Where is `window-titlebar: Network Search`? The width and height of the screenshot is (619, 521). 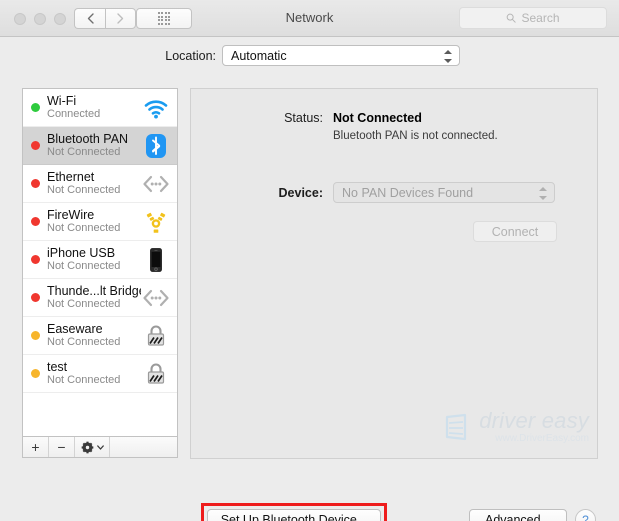
window-titlebar: Network Search is located at coordinates (309, 18).